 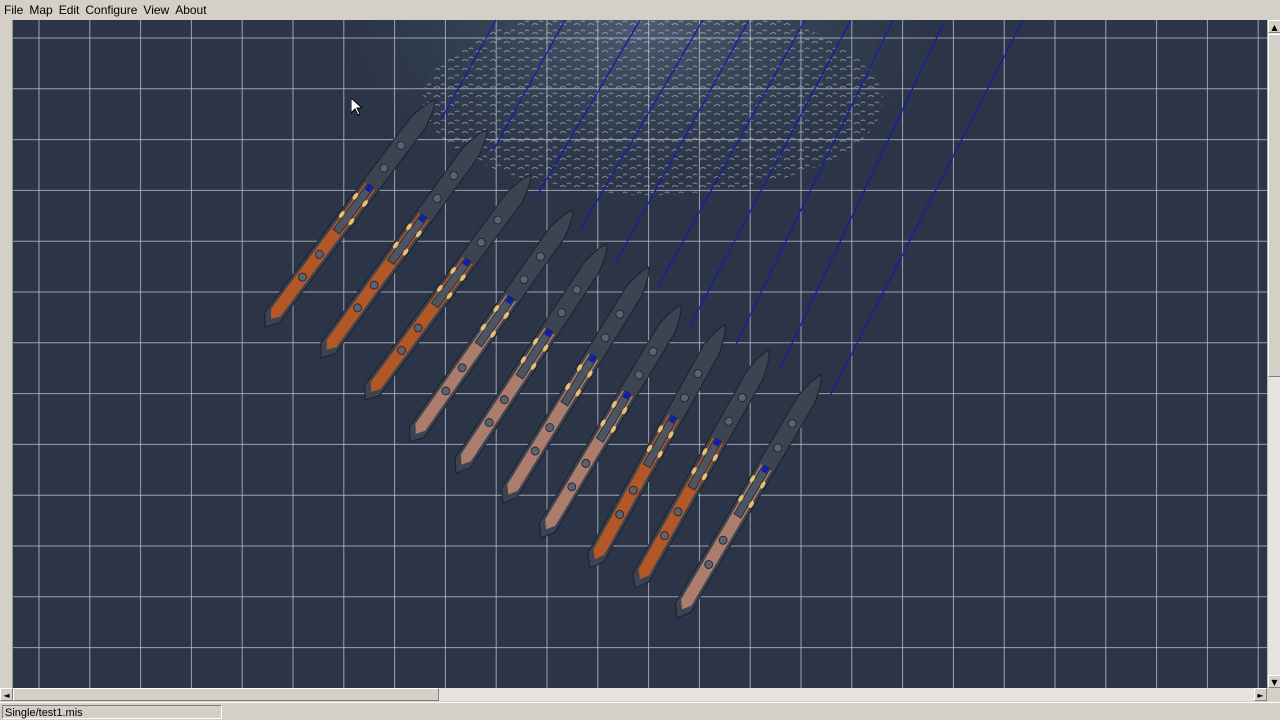 What do you see at coordinates (226, 694) in the screenshot?
I see `horizontal-scroll-thumb` at bounding box center [226, 694].